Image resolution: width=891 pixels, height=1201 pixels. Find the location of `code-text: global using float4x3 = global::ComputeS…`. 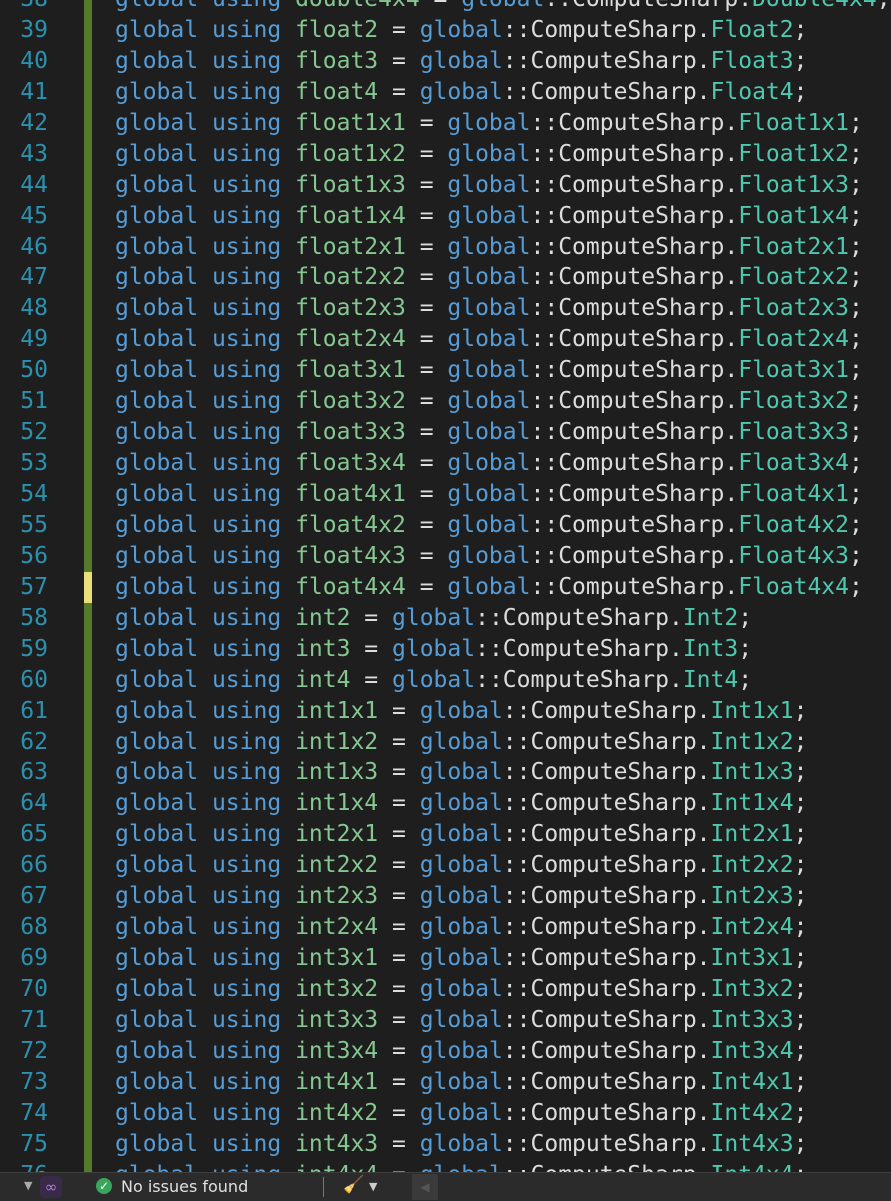

code-text: global using float4x3 = global::ComputeS… is located at coordinates (489, 556).